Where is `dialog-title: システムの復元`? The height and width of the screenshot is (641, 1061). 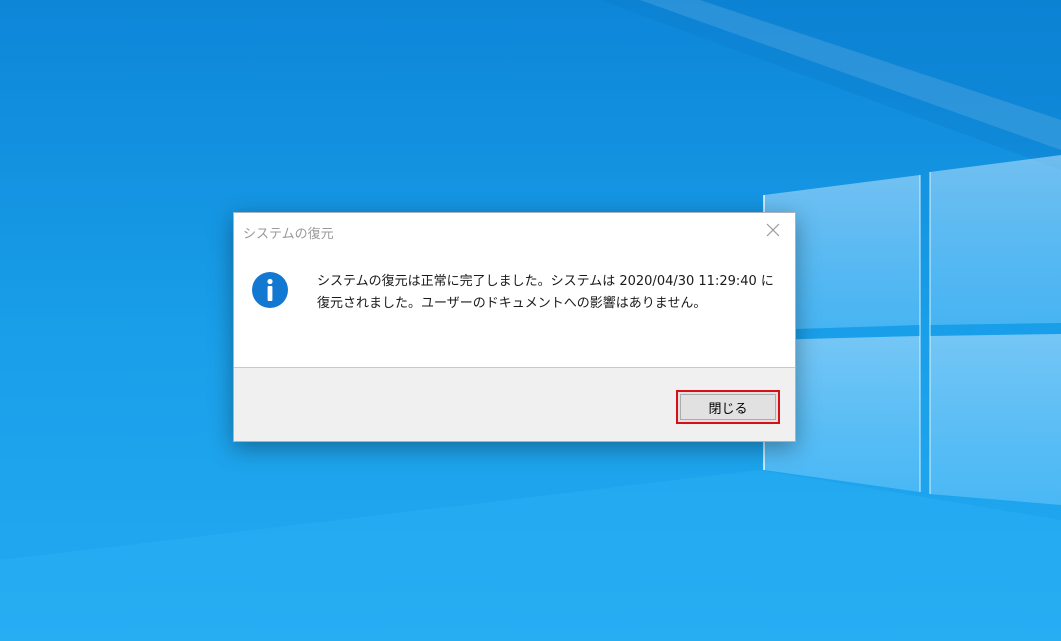 dialog-title: システムの復元 is located at coordinates (288, 234).